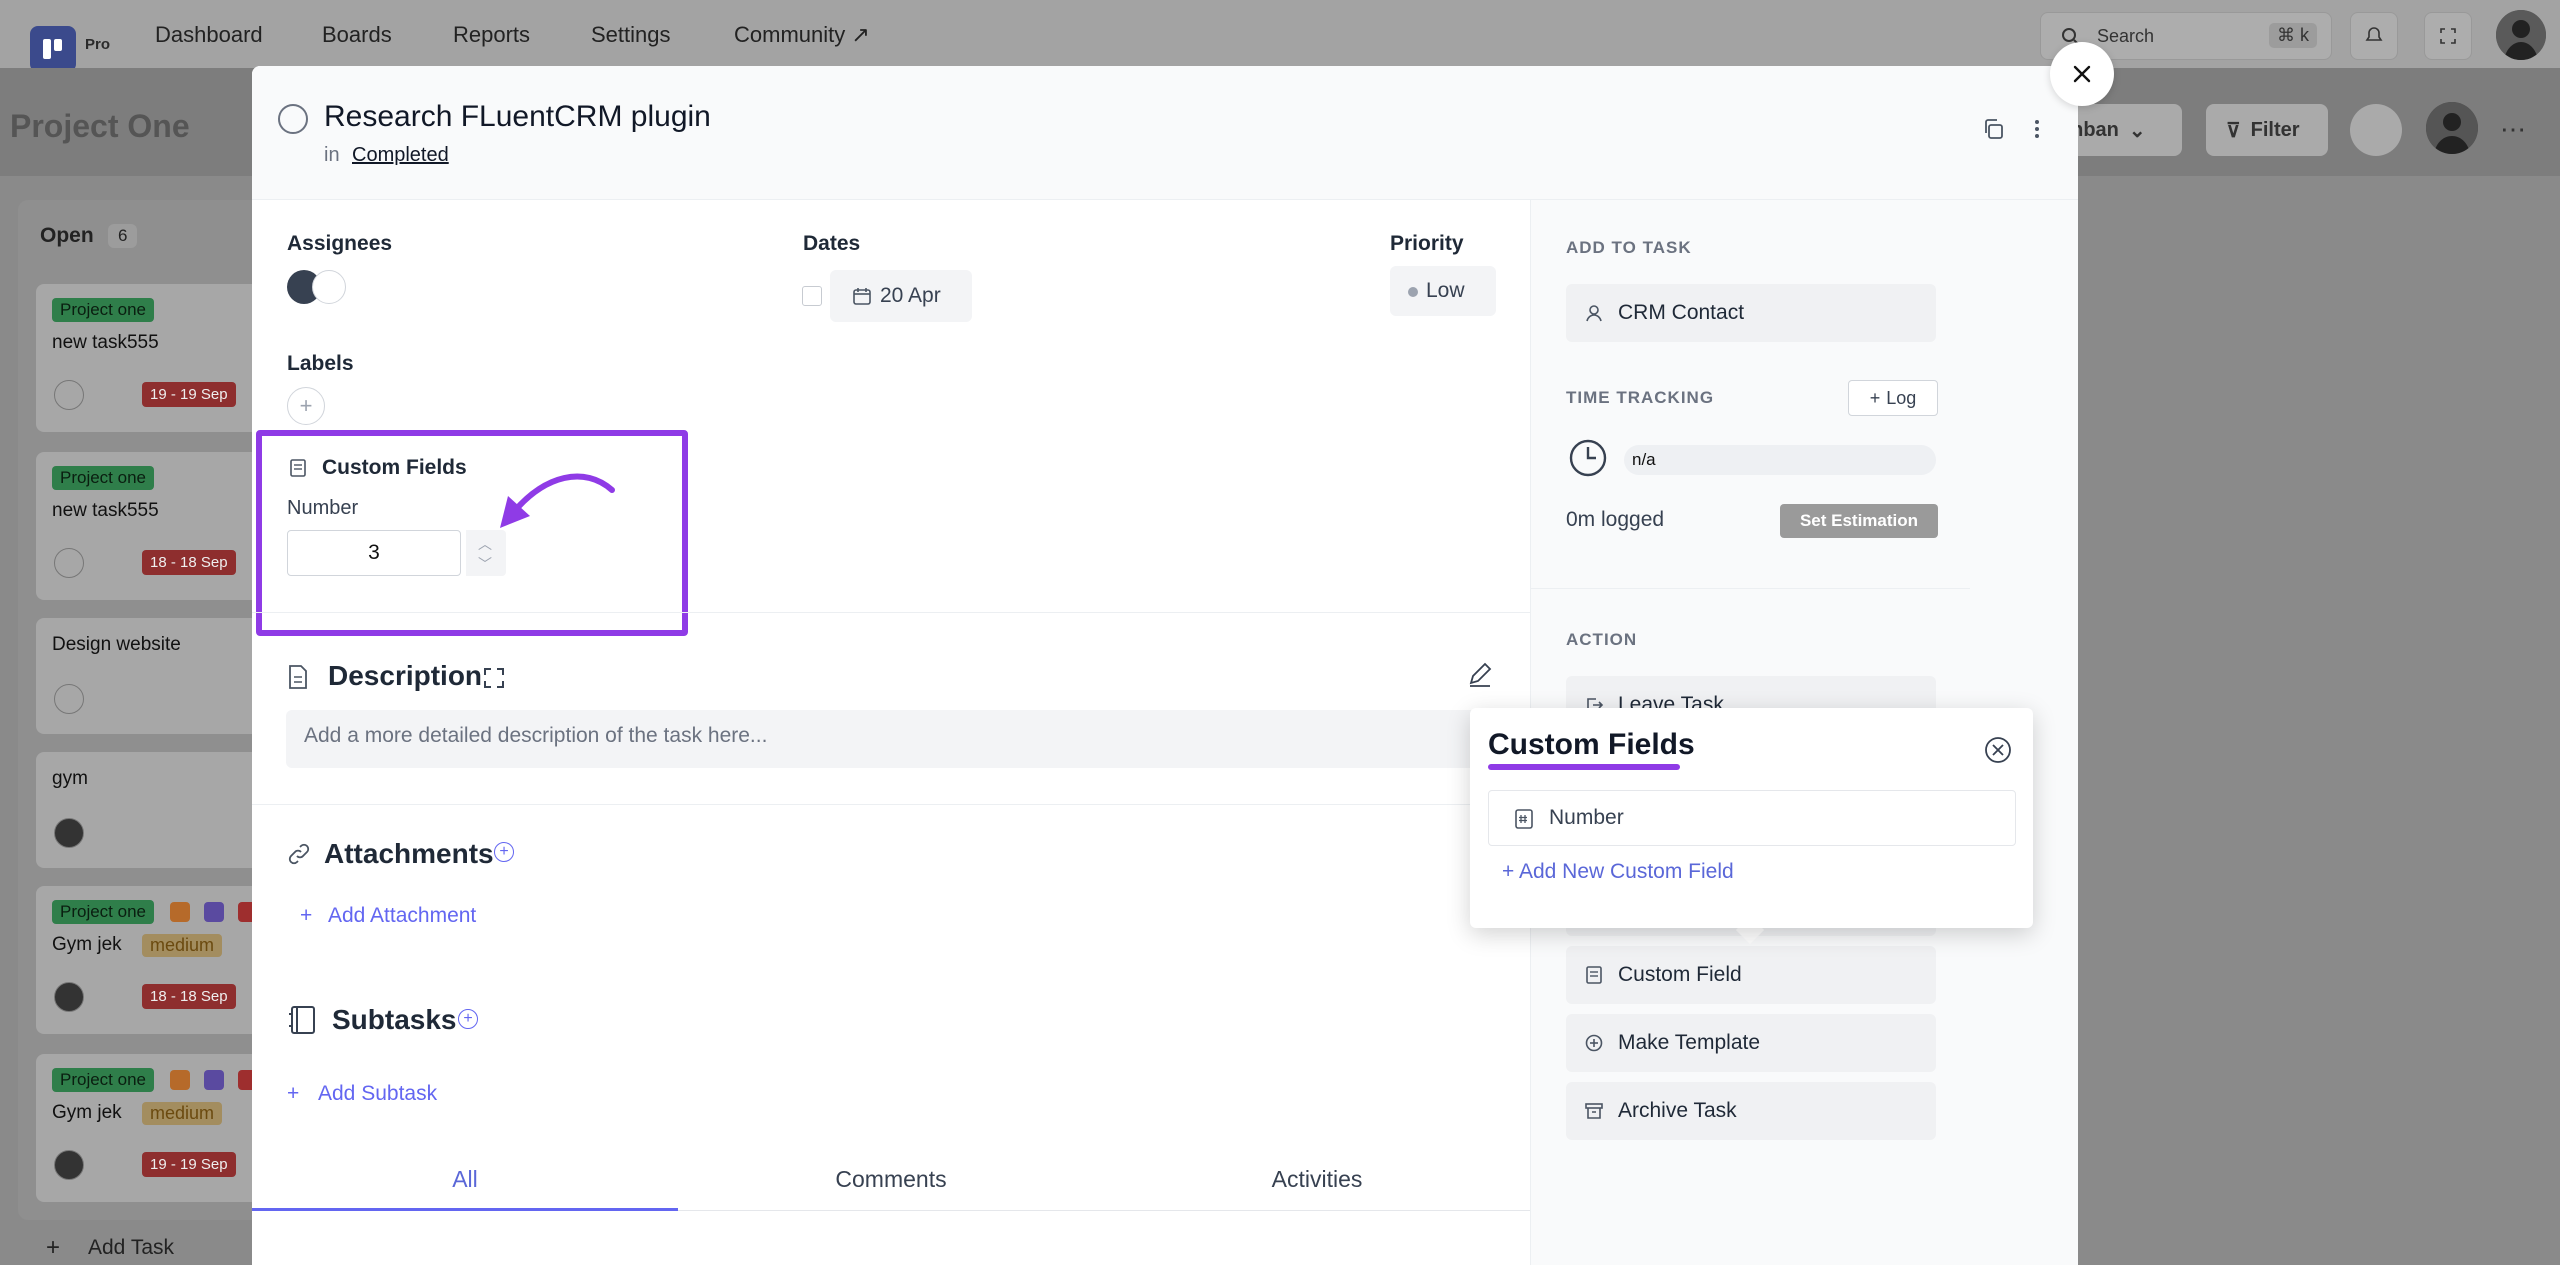 Image resolution: width=2560 pixels, height=1265 pixels. What do you see at coordinates (2376, 130) in the screenshot?
I see `refresh-button` at bounding box center [2376, 130].